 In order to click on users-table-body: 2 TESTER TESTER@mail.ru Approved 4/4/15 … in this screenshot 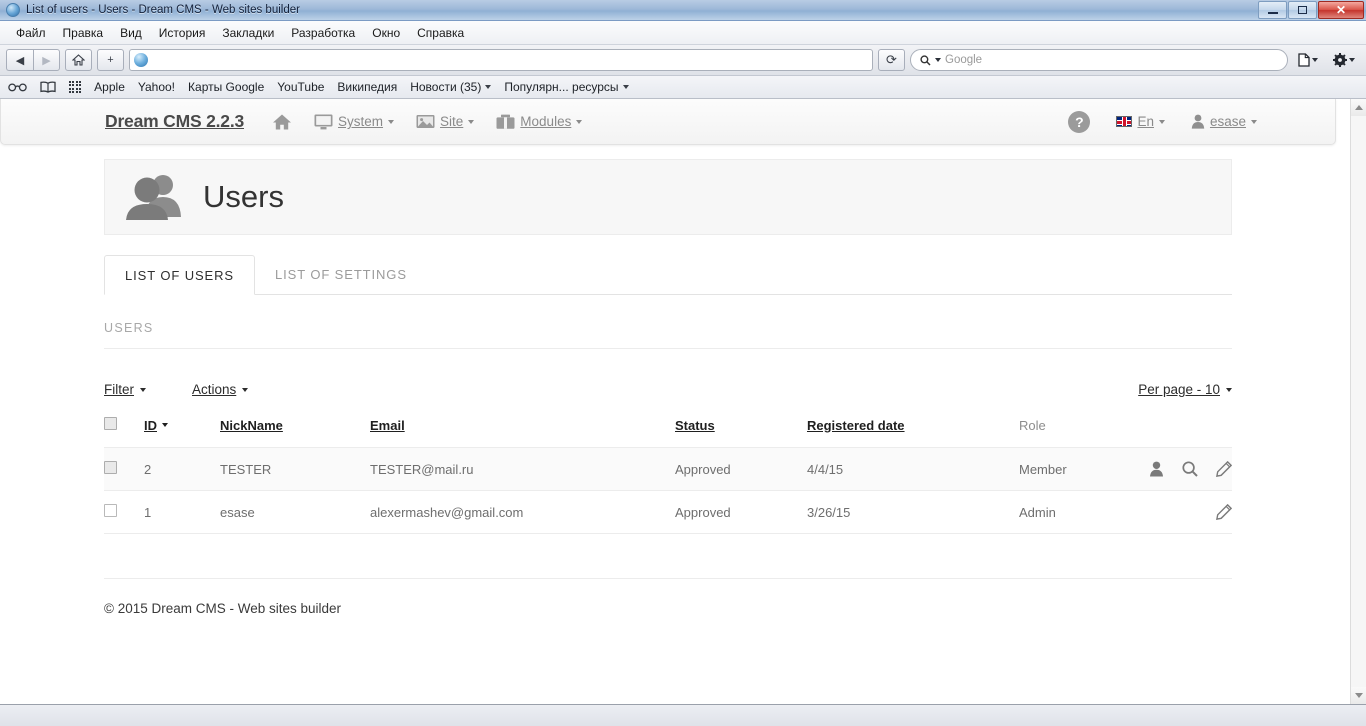, I will do `click(668, 490)`.